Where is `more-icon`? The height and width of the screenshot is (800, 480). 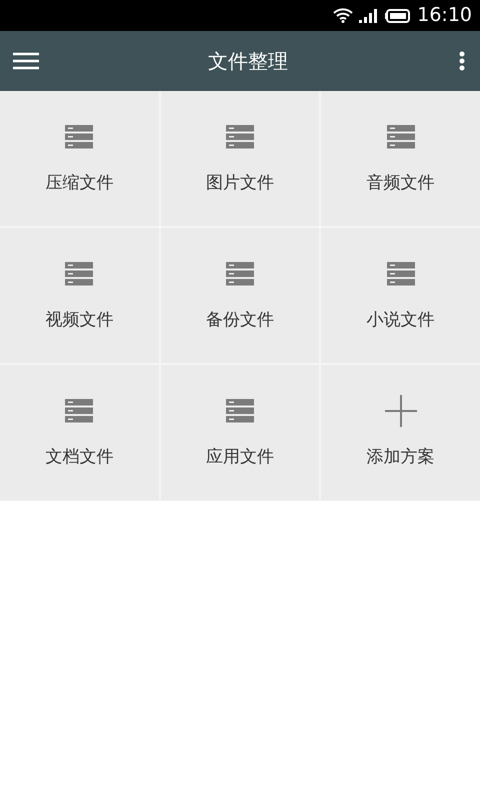
more-icon is located at coordinates (462, 61).